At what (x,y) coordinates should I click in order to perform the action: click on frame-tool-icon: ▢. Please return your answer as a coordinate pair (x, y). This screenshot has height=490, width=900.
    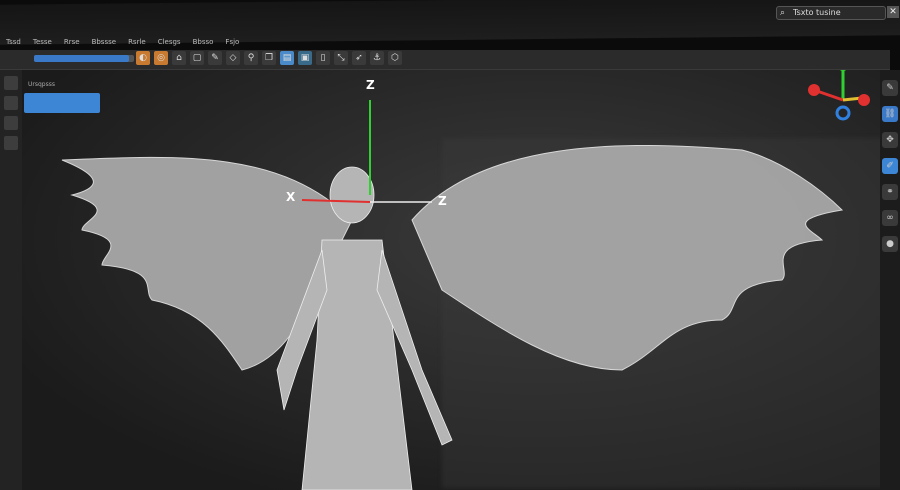
    Looking at the image, I should click on (197, 58).